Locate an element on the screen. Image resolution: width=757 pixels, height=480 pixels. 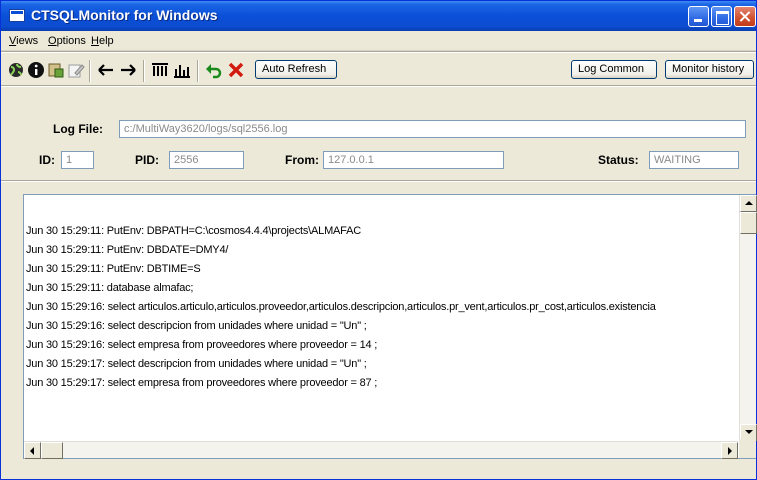
window-title: CTSQLMonitor for Windows is located at coordinates (124, 15).